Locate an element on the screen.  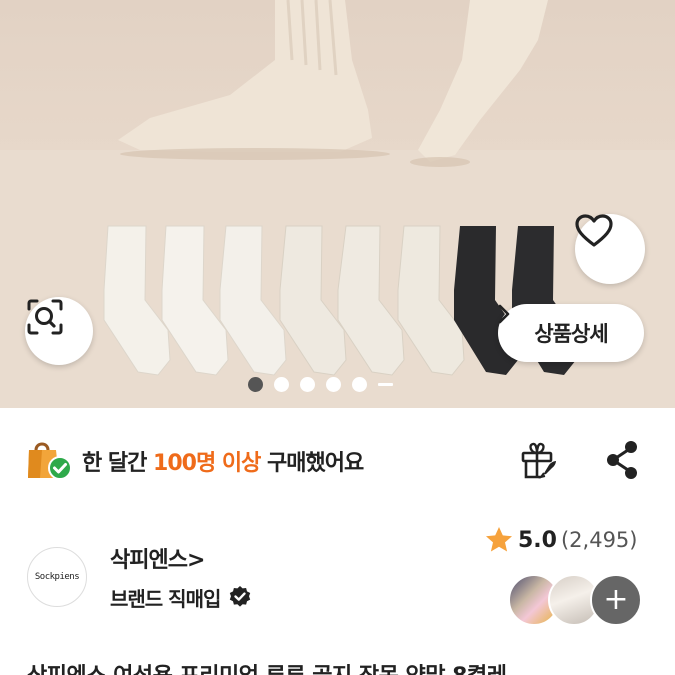
image-search-button is located at coordinates (59, 331).